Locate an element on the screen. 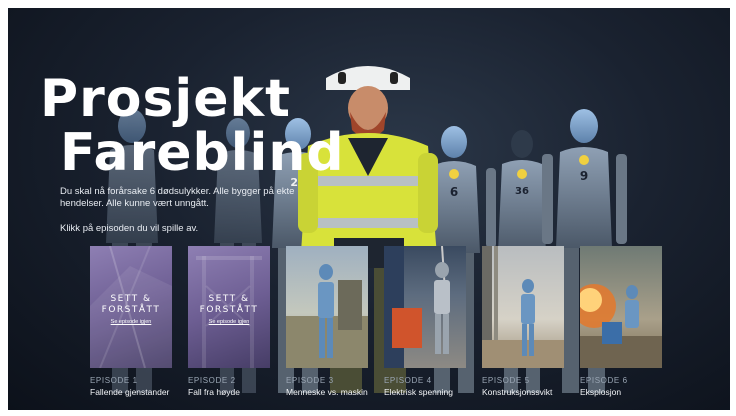 The image size is (736, 416). svg-text: 9 is located at coordinates (584, 176).